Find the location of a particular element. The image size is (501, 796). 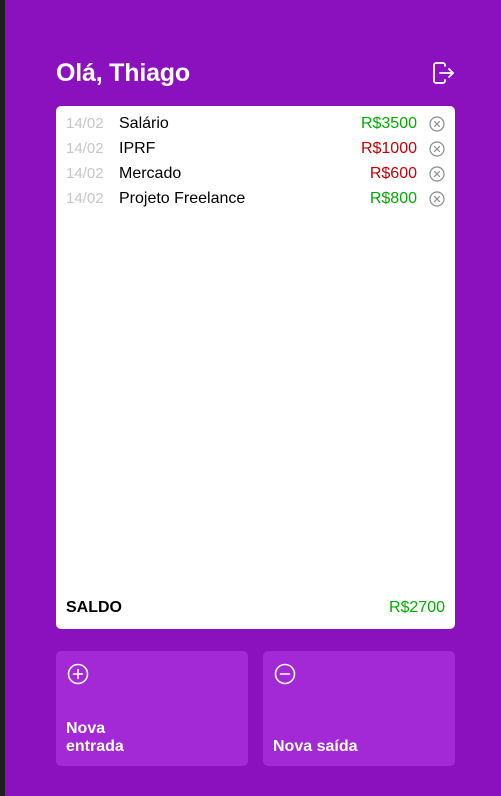

logout-button is located at coordinates (443, 73).